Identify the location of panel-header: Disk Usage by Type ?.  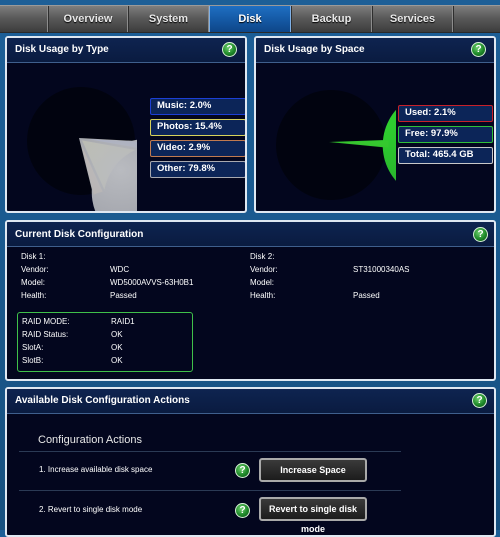
(126, 50).